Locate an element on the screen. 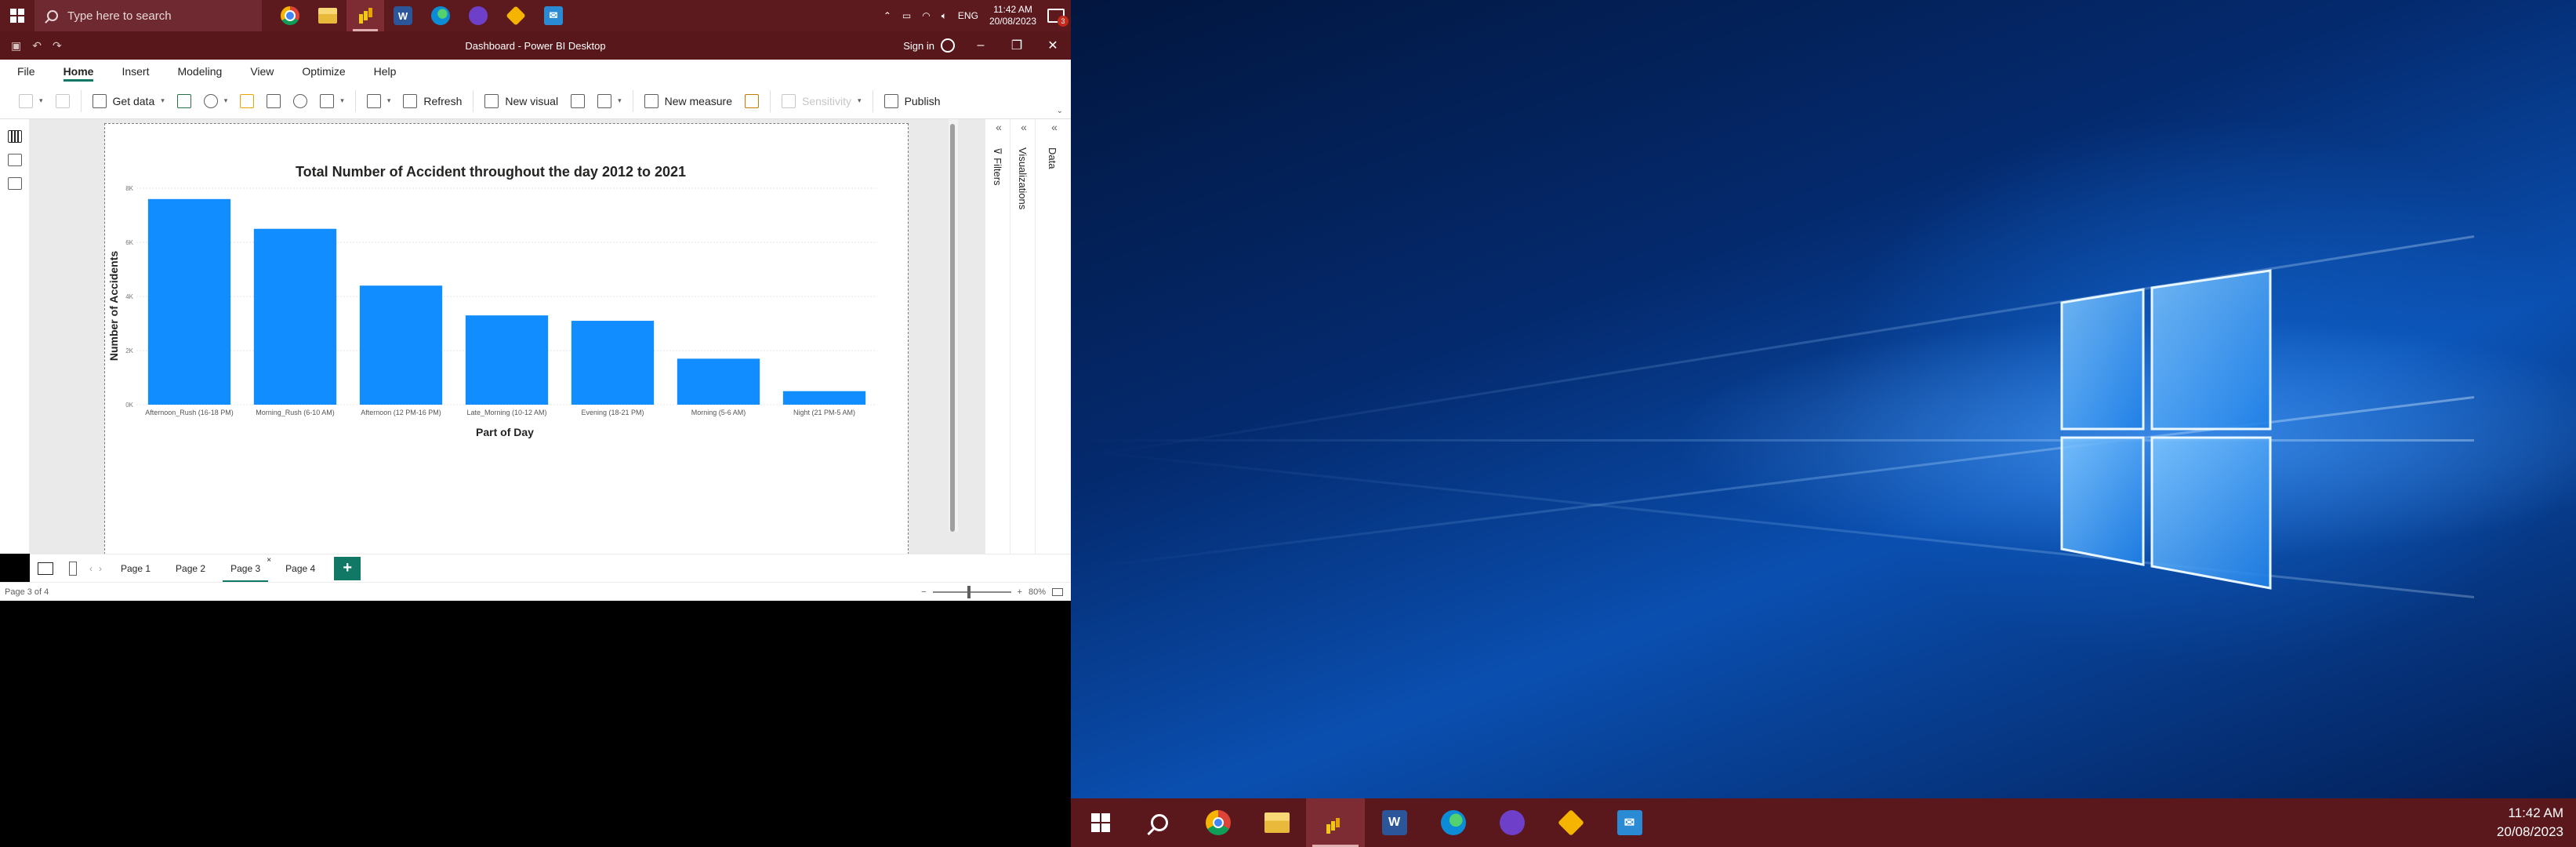  zoom-out-icon: − is located at coordinates (924, 592).